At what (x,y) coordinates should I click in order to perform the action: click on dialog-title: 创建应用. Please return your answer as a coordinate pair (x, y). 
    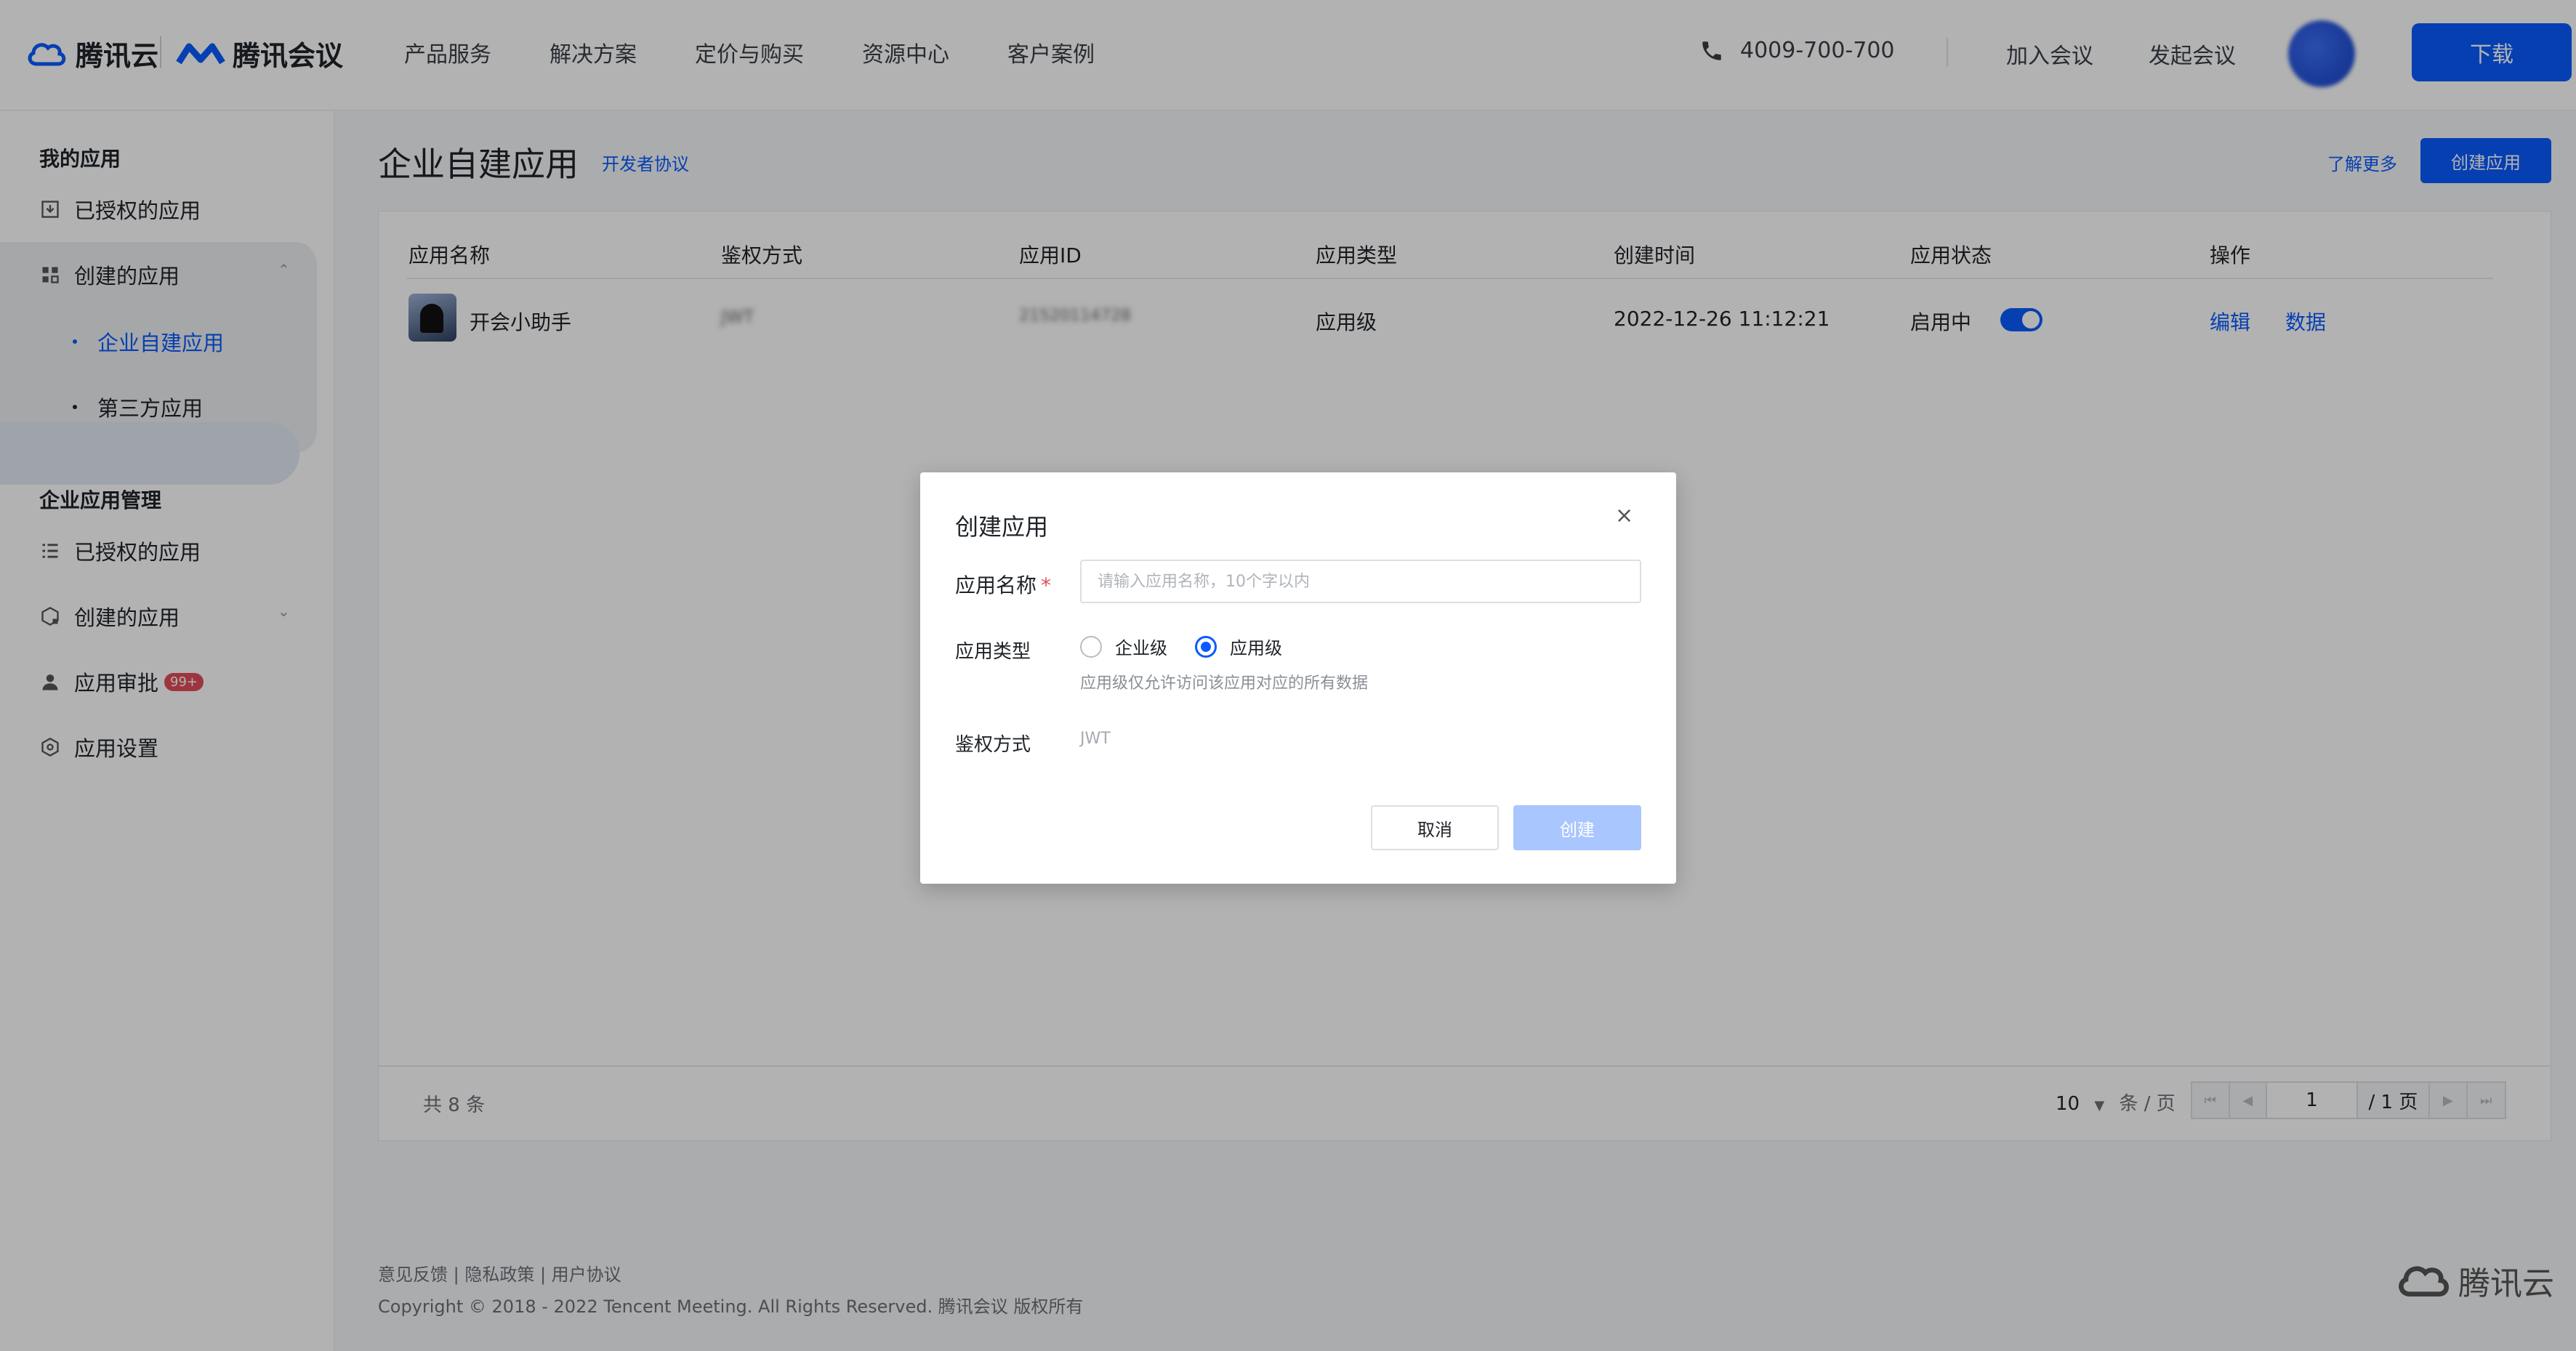
    Looking at the image, I should click on (1002, 527).